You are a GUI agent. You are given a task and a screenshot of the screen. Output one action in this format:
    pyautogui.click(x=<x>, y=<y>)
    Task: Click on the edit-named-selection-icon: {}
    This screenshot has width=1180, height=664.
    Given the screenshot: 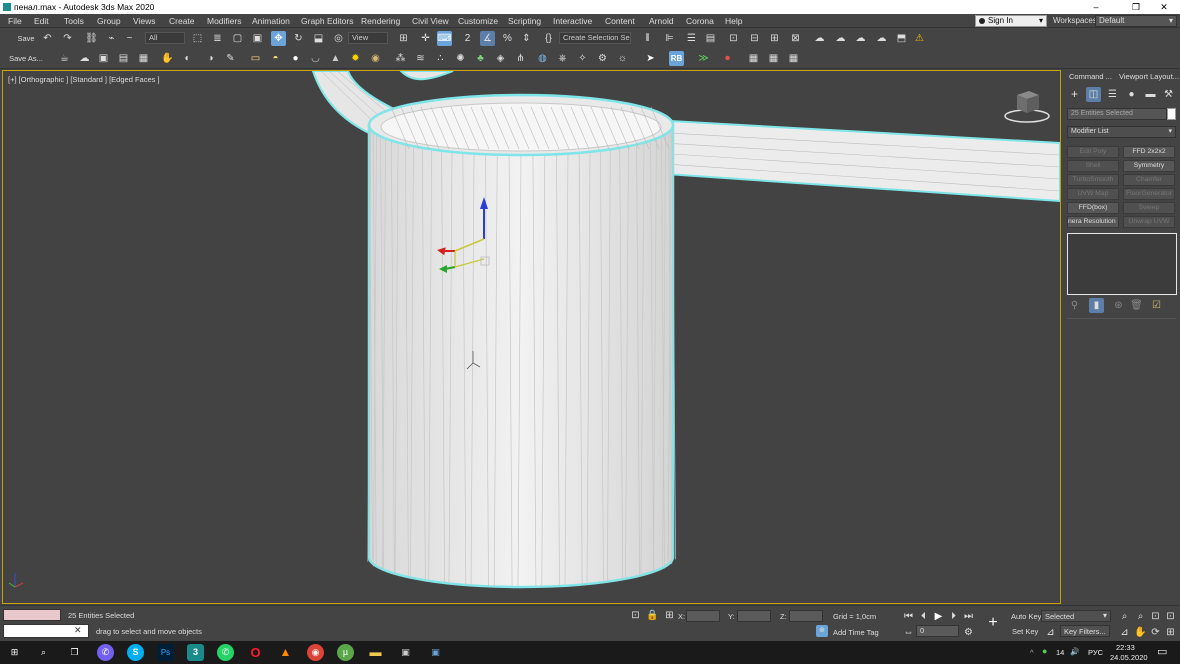 What is the action you would take?
    pyautogui.click(x=548, y=38)
    